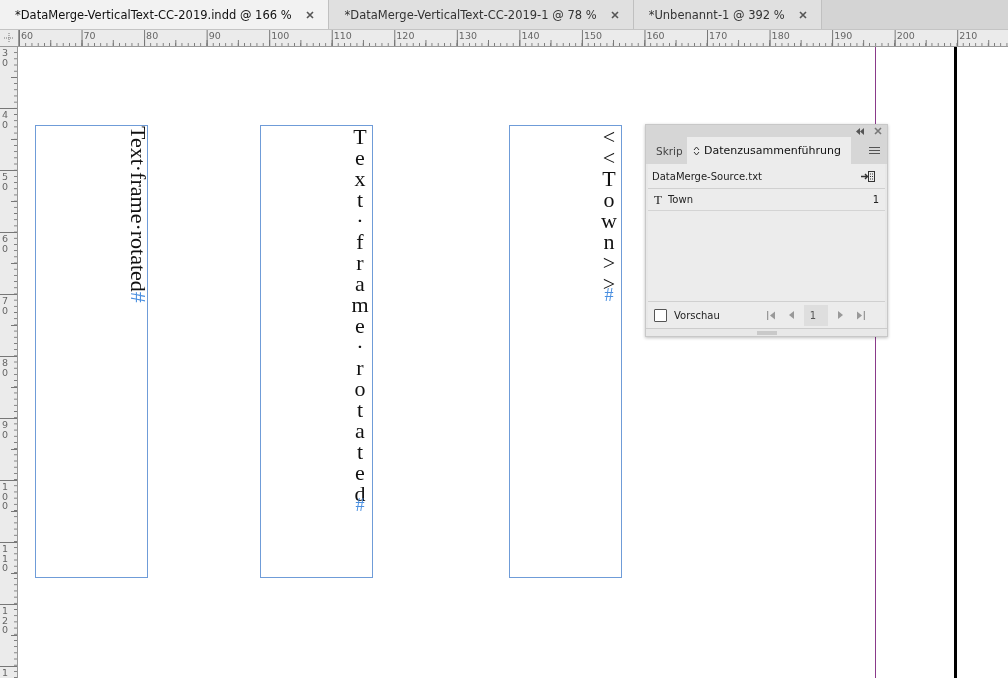 Image resolution: width=1008 pixels, height=678 pixels. I want to click on preview-checkbox, so click(660, 315).